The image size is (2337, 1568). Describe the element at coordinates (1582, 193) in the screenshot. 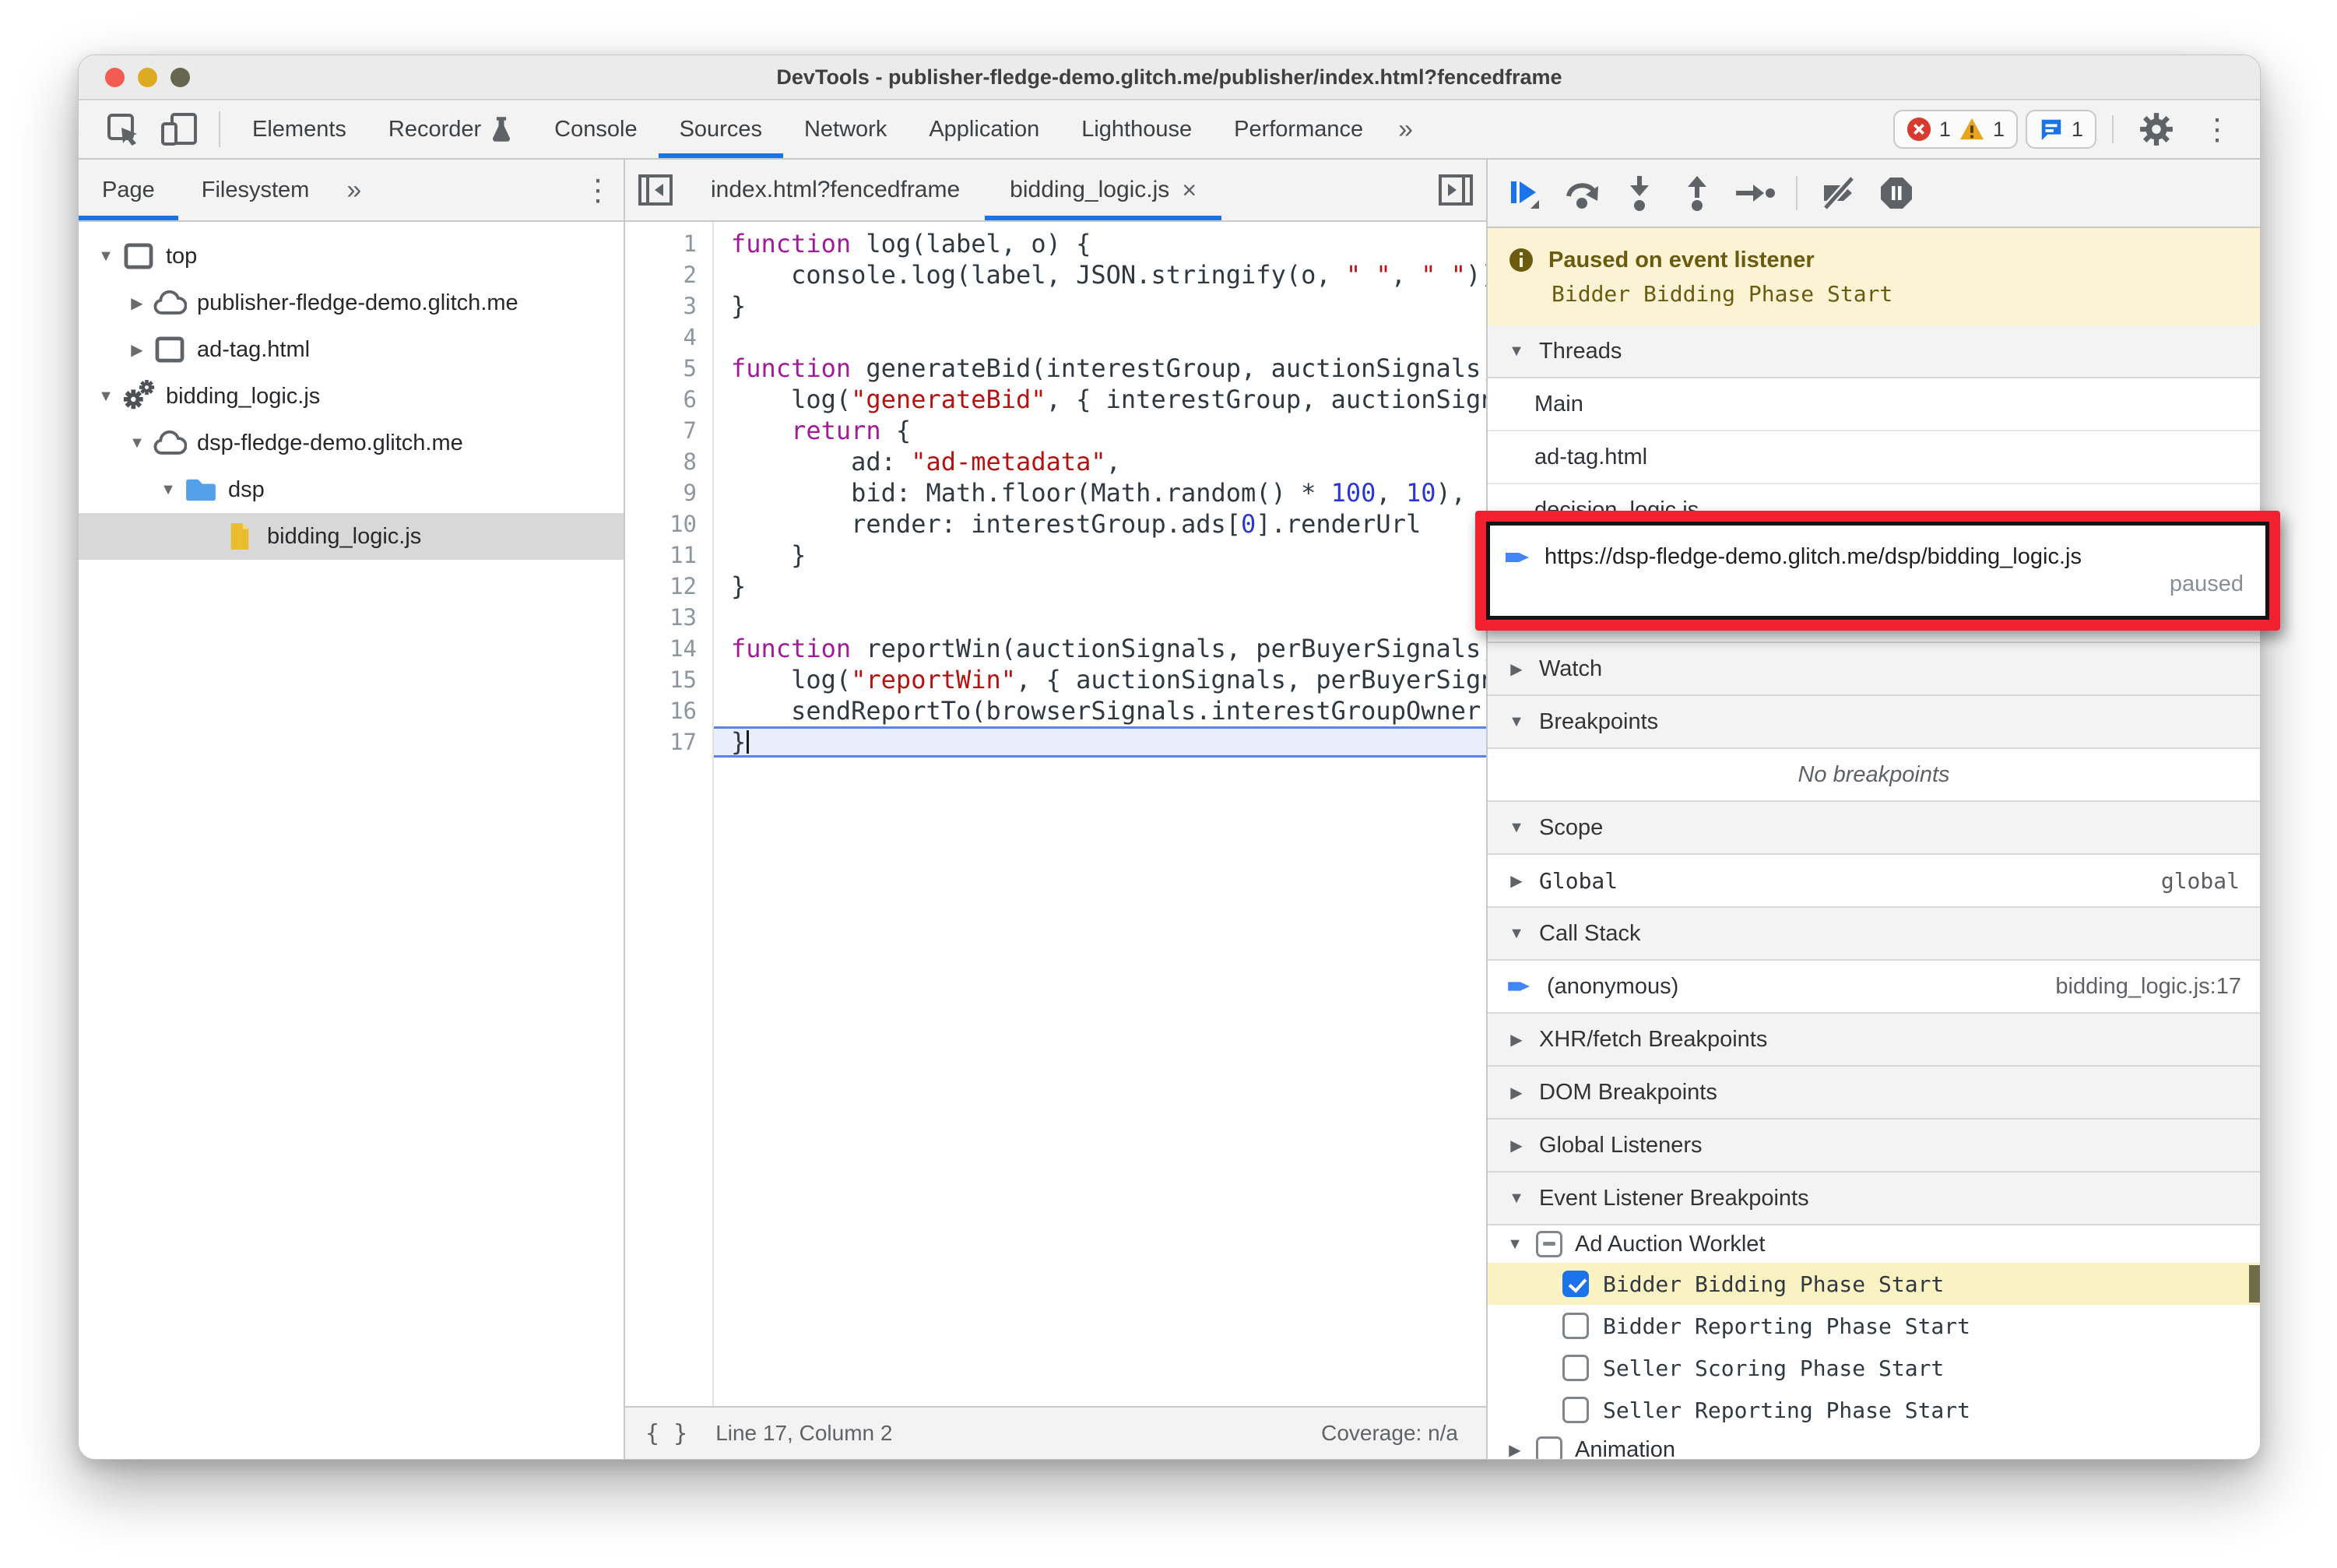

I see `step-over-button` at that location.